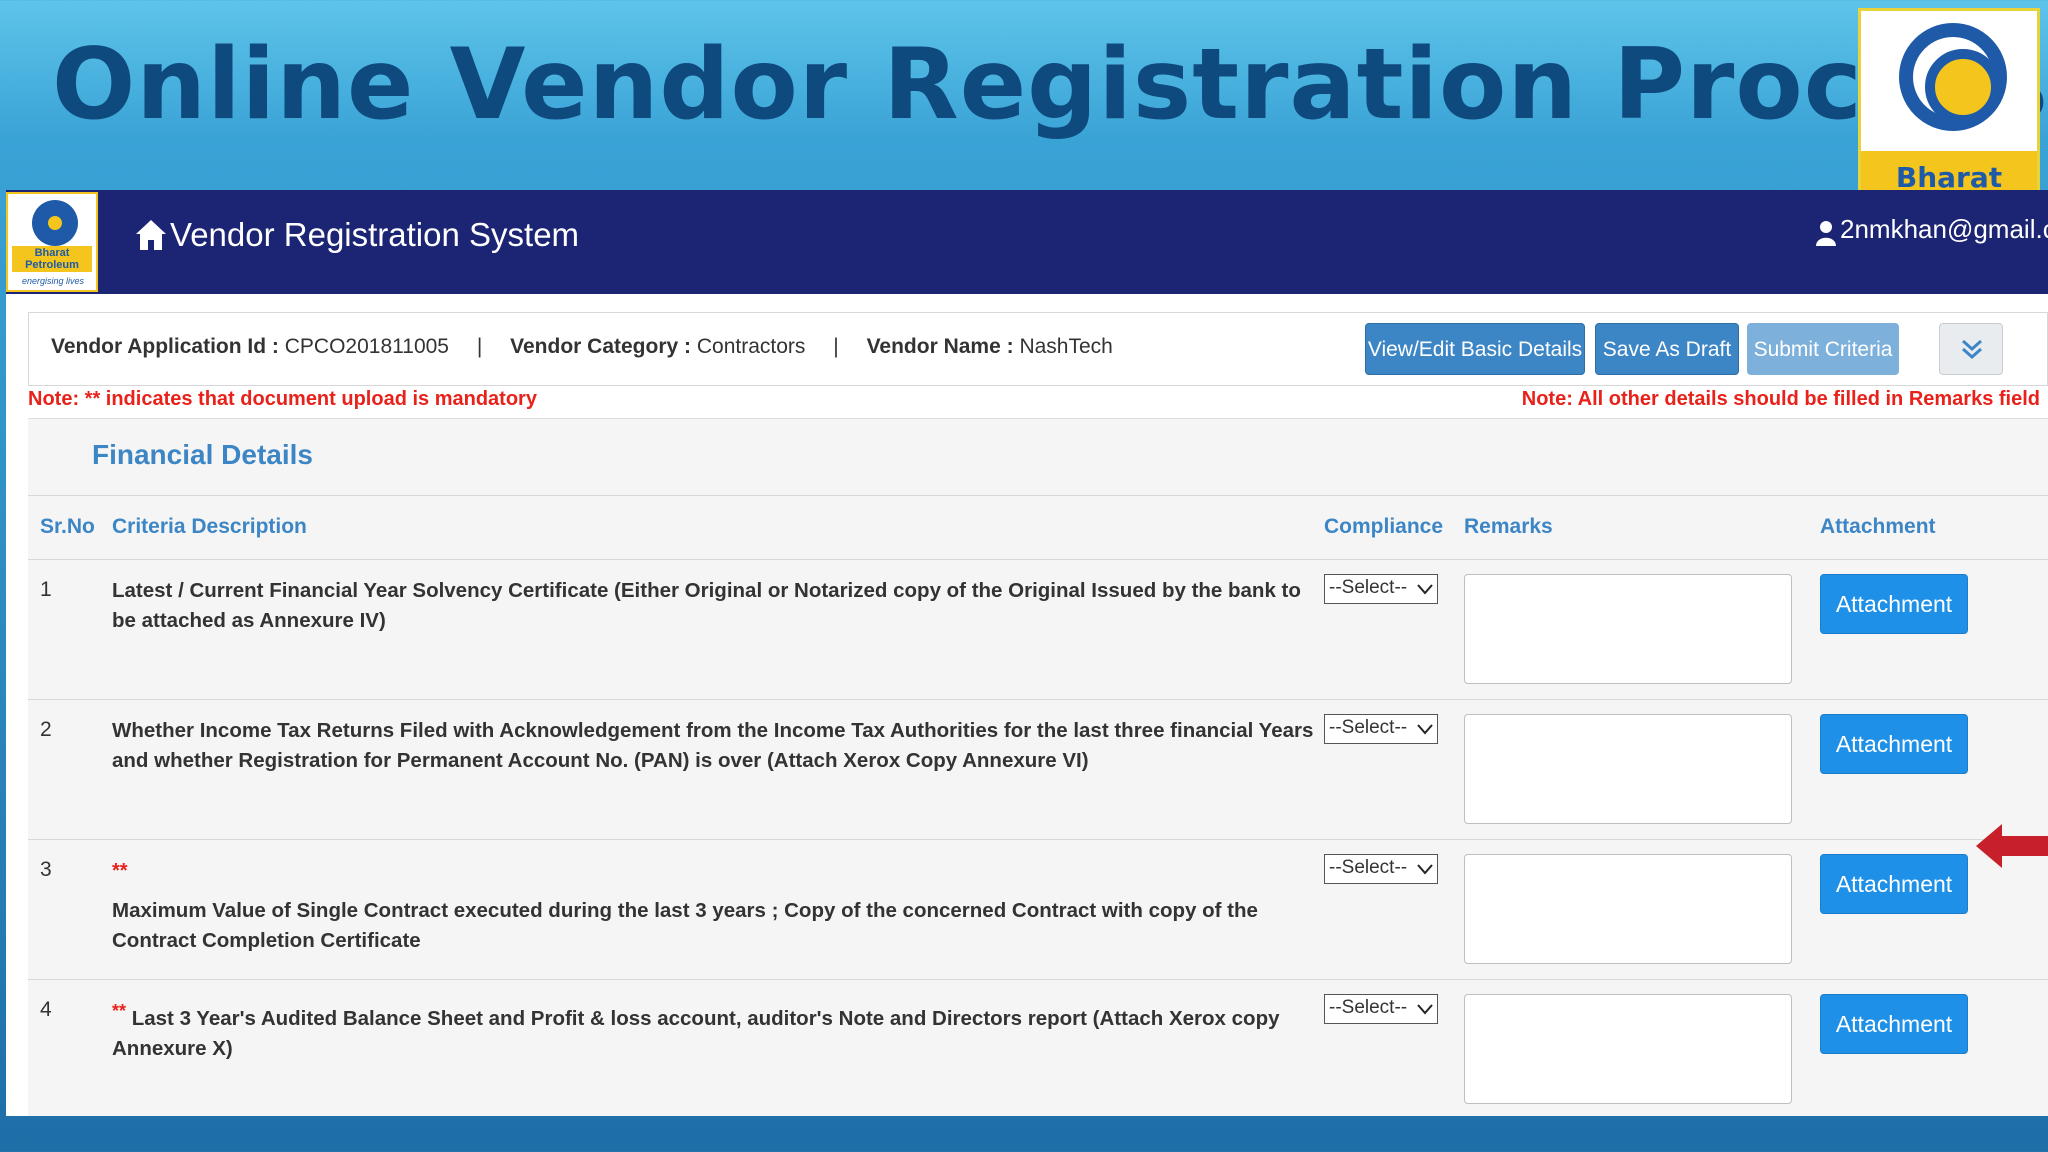 Image resolution: width=2048 pixels, height=1152 pixels. I want to click on col-compliance: Compliance, so click(1384, 526).